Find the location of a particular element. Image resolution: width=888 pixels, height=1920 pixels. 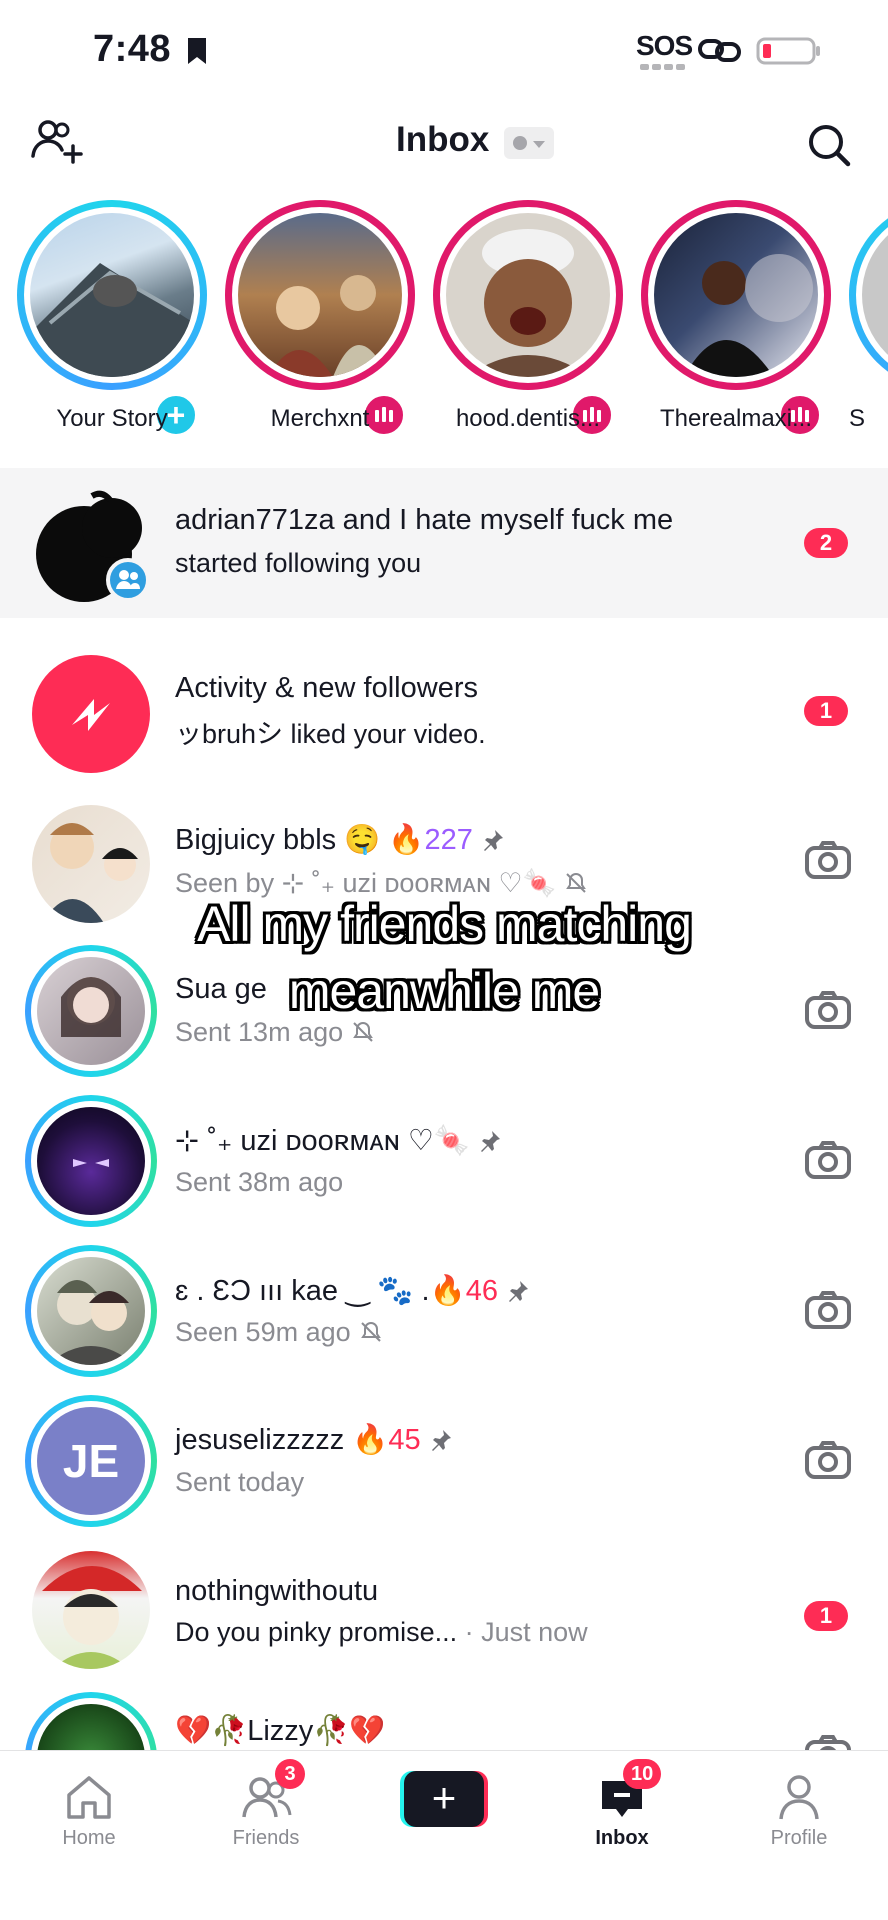

status-dot is located at coordinates (520, 143).